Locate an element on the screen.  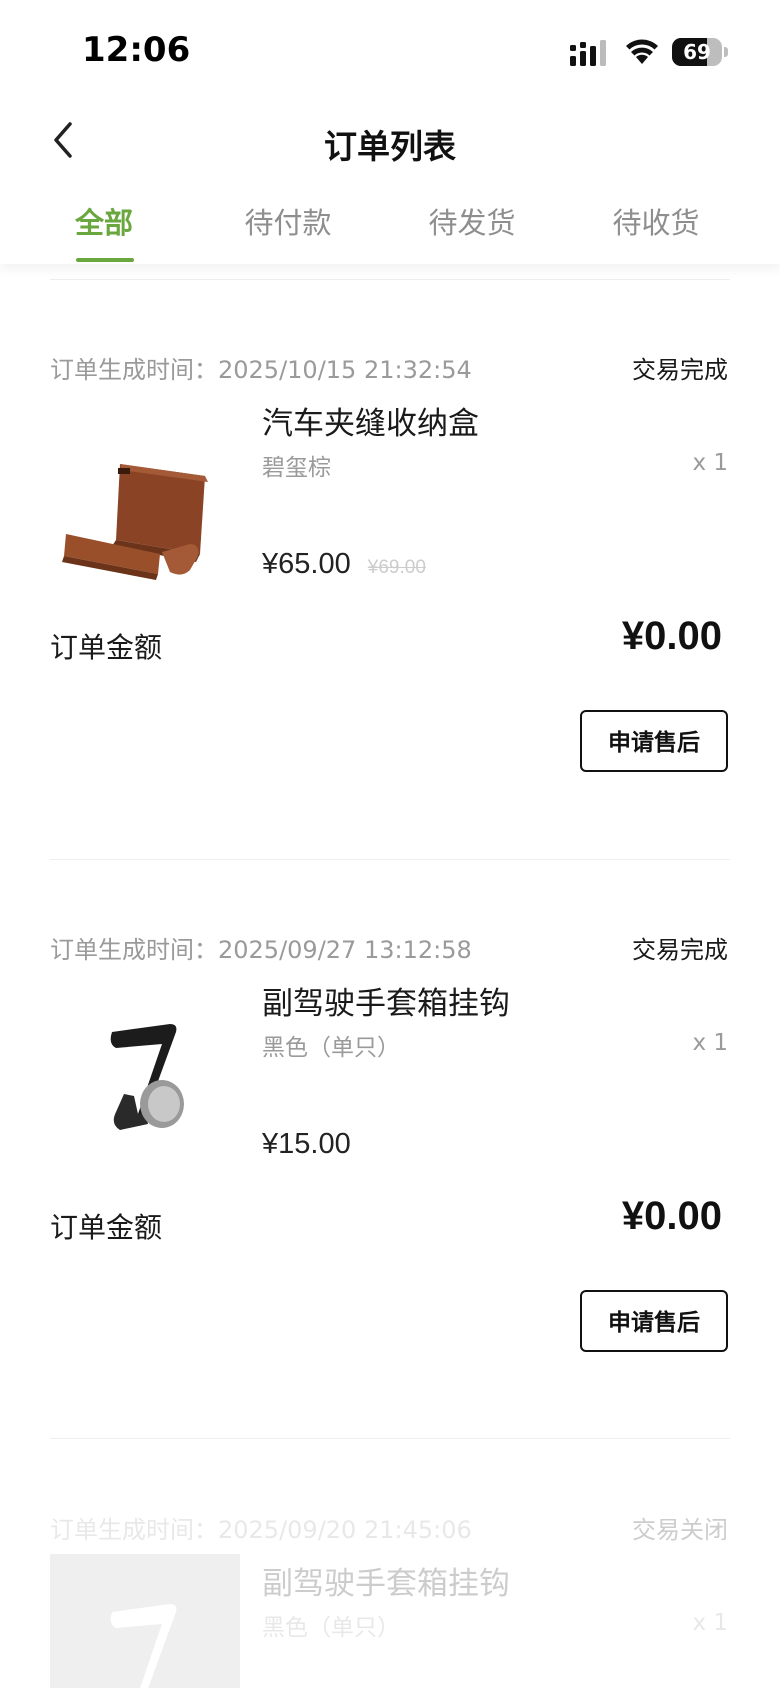
price-row: ¥15.00 is located at coordinates (306, 1144).